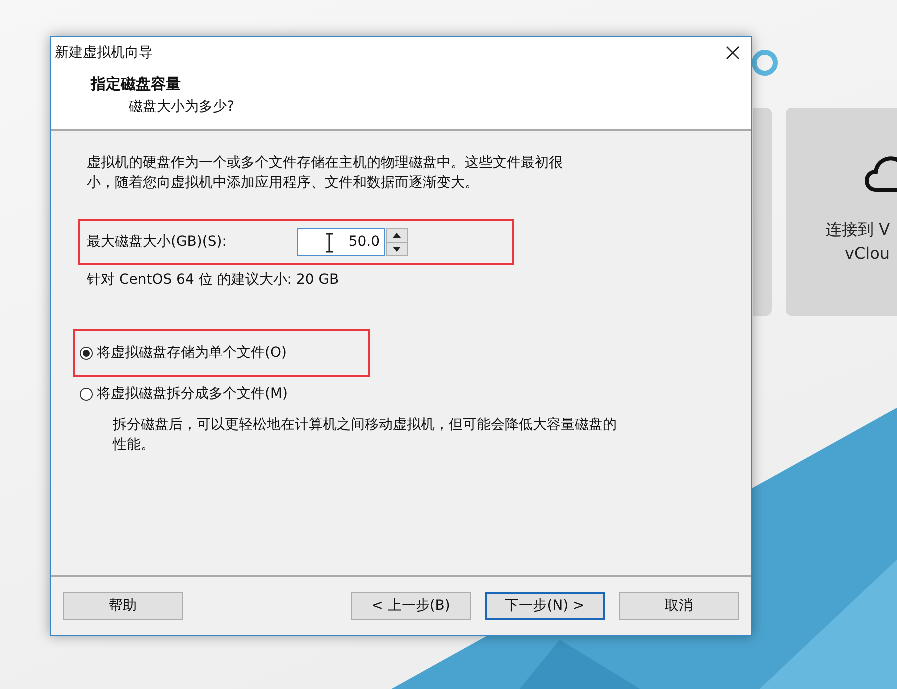 Image resolution: width=897 pixels, height=689 pixels. Describe the element at coordinates (341, 242) in the screenshot. I see `size-field: 50.0` at that location.